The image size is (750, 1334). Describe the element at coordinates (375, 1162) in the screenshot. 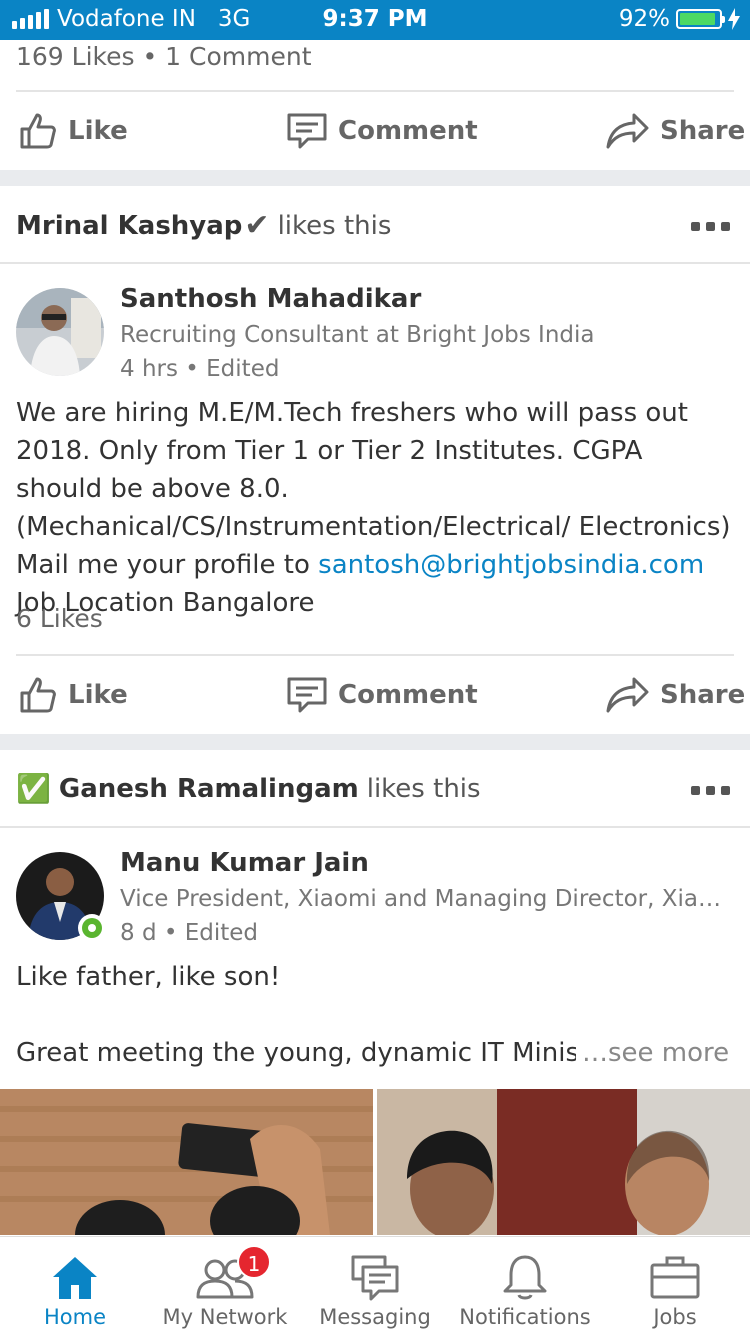

I see `post-images` at that location.